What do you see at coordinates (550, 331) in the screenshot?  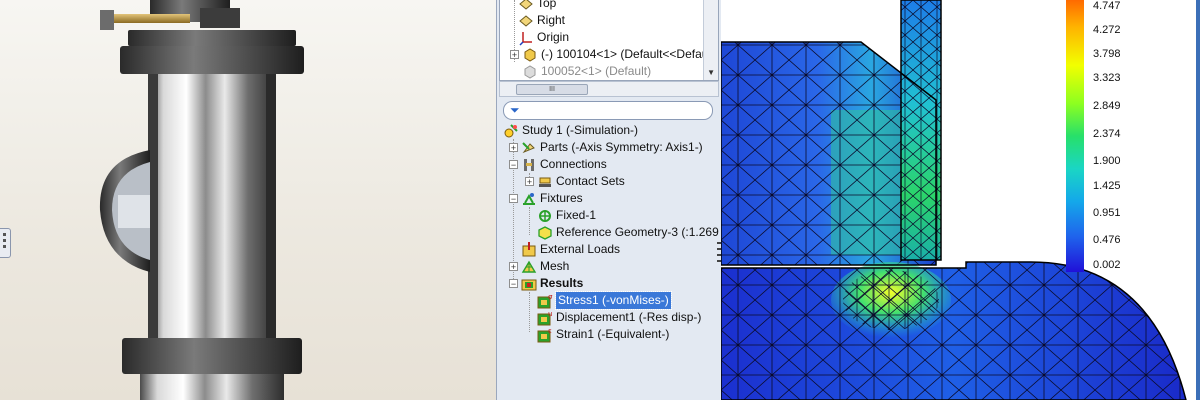 I see `svg-text: ε` at bounding box center [550, 331].